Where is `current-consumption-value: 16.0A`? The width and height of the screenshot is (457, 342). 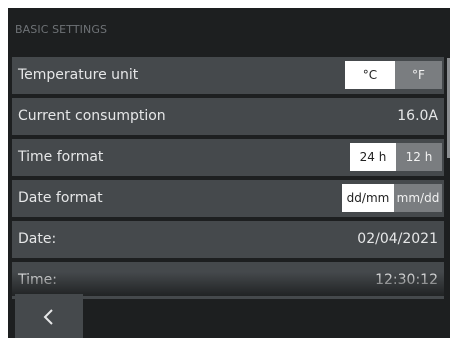 current-consumption-value: 16.0A is located at coordinates (417, 116).